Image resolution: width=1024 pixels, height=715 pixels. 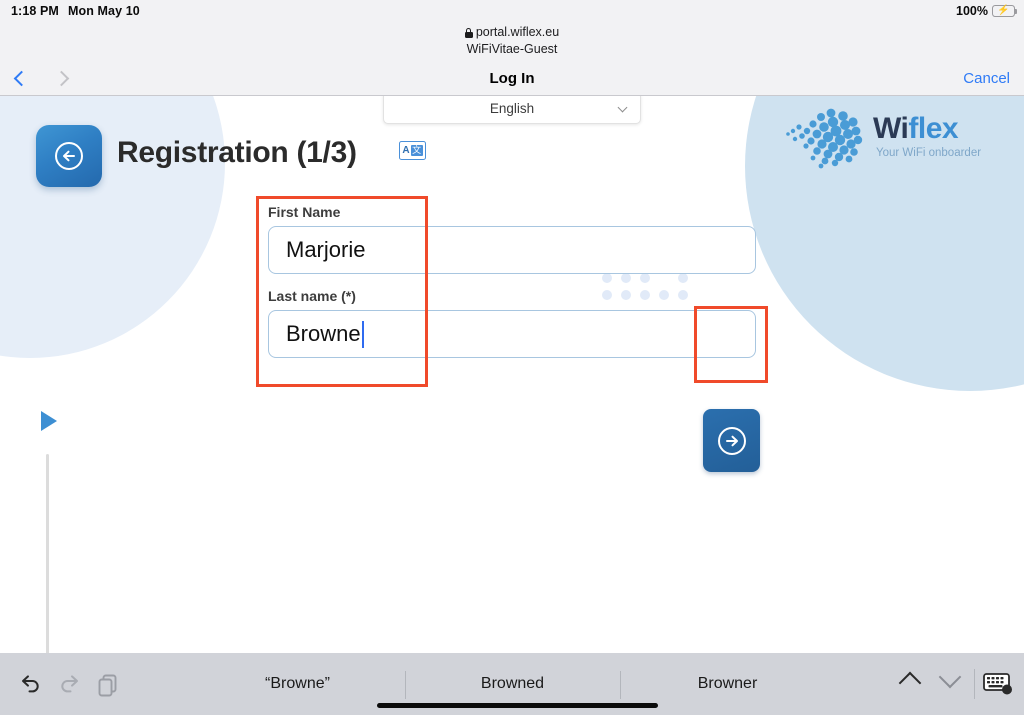 What do you see at coordinates (108, 687) in the screenshot?
I see `paste-icon` at bounding box center [108, 687].